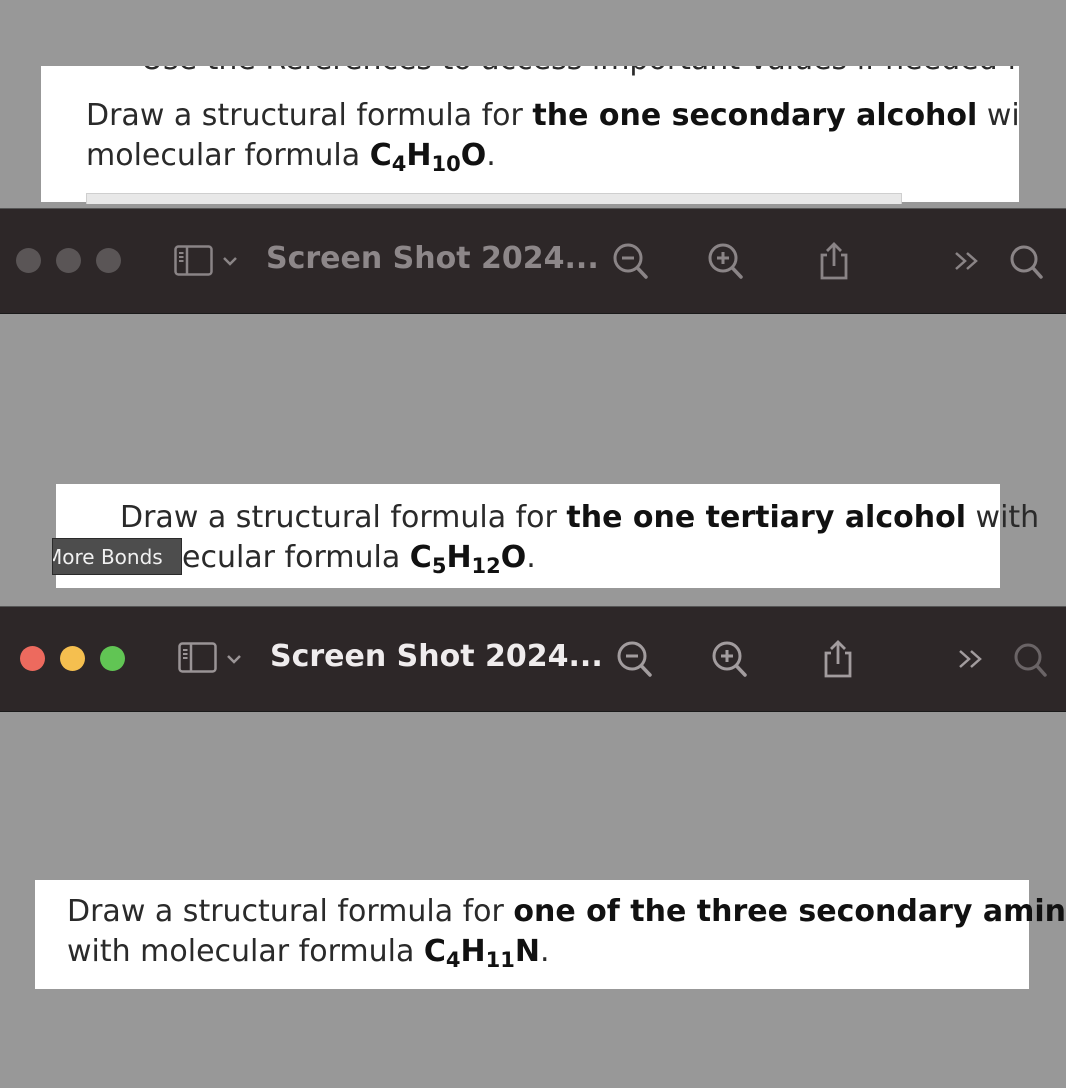  I want to click on drawing-toolbar-strip, so click(494, 198).